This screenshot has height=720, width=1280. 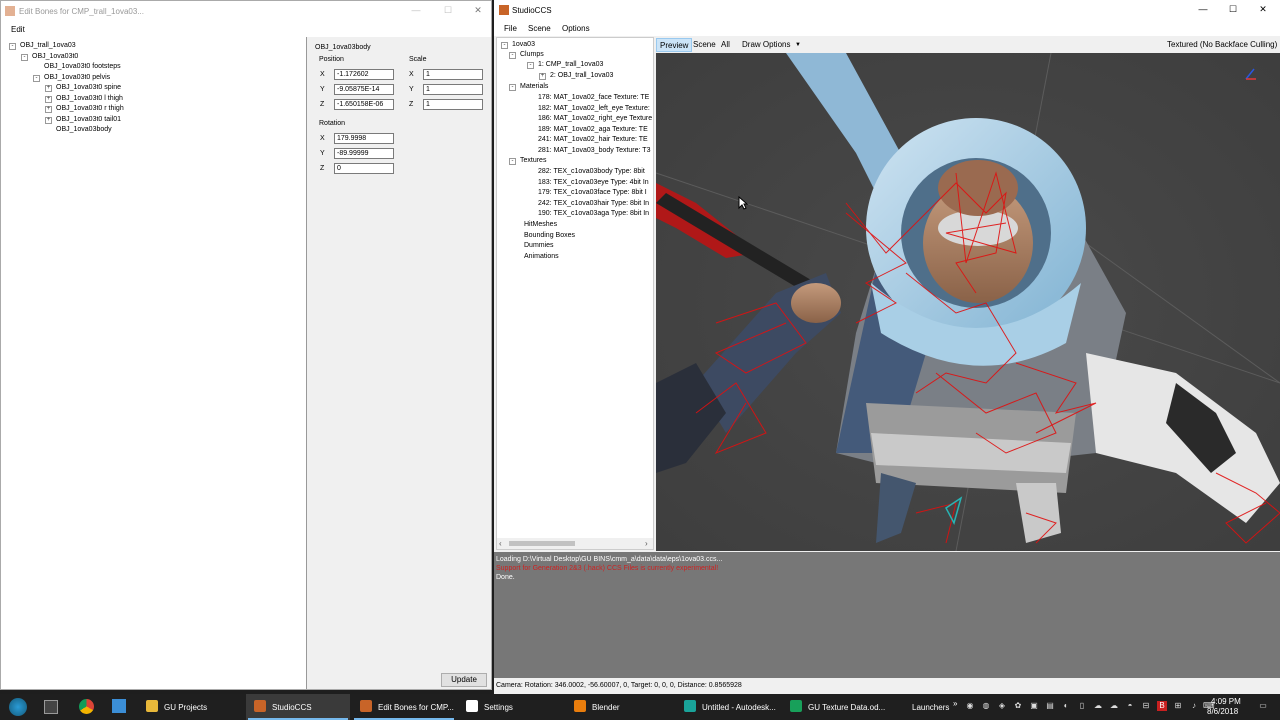 What do you see at coordinates (18, 707) in the screenshot?
I see `start-button` at bounding box center [18, 707].